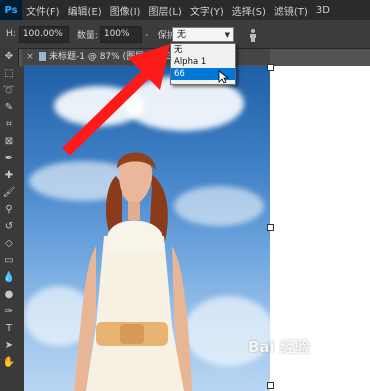  I want to click on eyedropper-tool-icon: ✒, so click(9, 158).